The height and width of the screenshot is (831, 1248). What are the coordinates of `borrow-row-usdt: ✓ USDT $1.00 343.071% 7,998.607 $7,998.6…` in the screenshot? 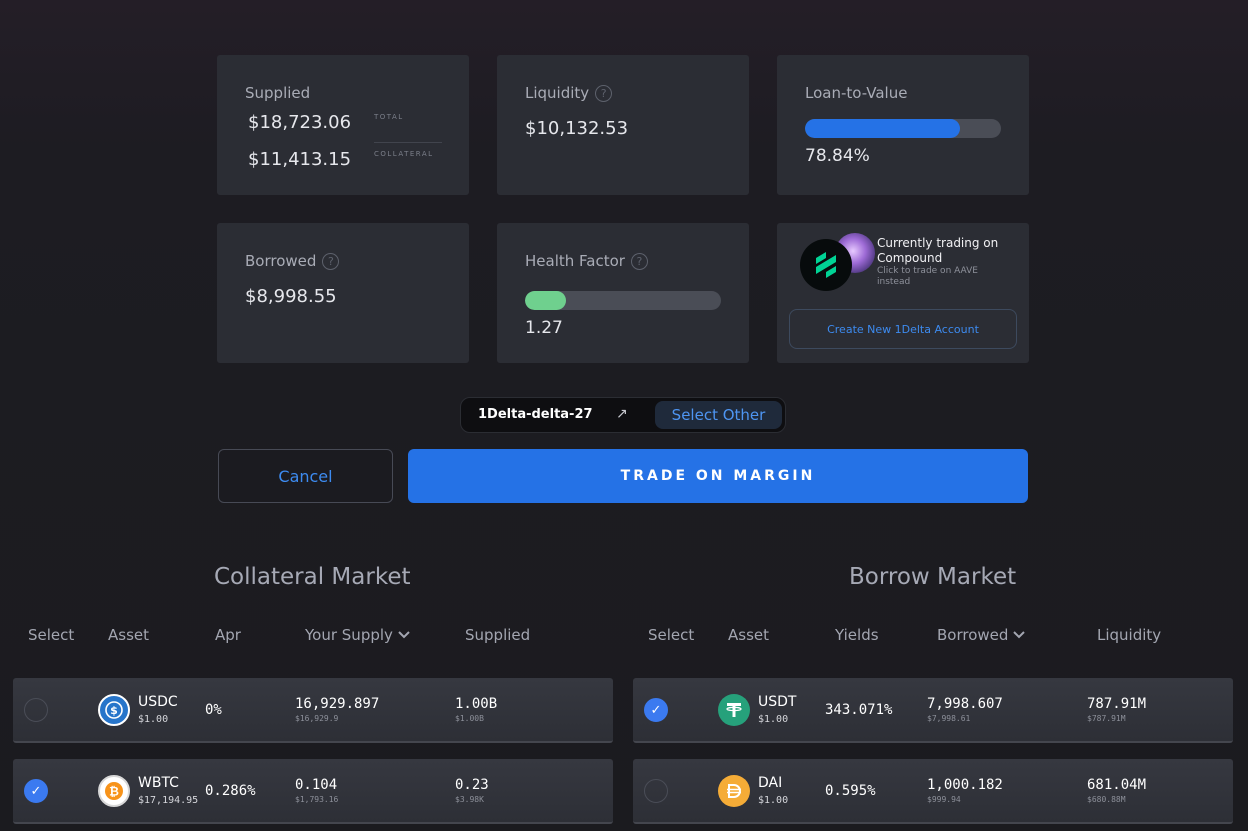 It's located at (933, 710).